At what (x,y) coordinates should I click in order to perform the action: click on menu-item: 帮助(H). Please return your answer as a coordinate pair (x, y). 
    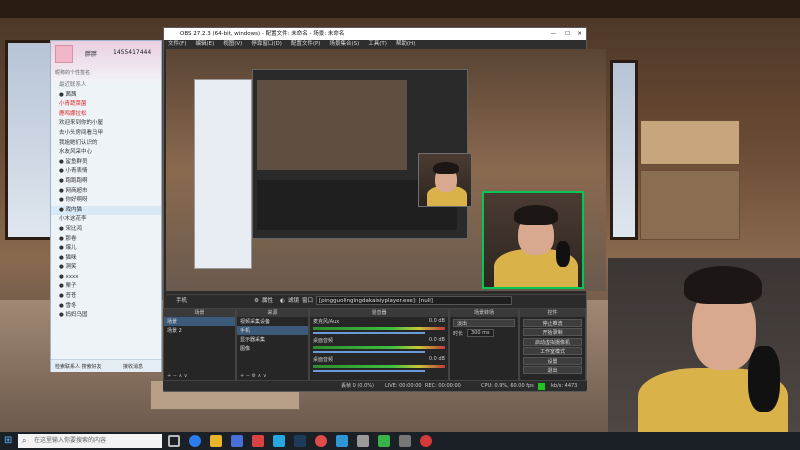
    Looking at the image, I should click on (405, 44).